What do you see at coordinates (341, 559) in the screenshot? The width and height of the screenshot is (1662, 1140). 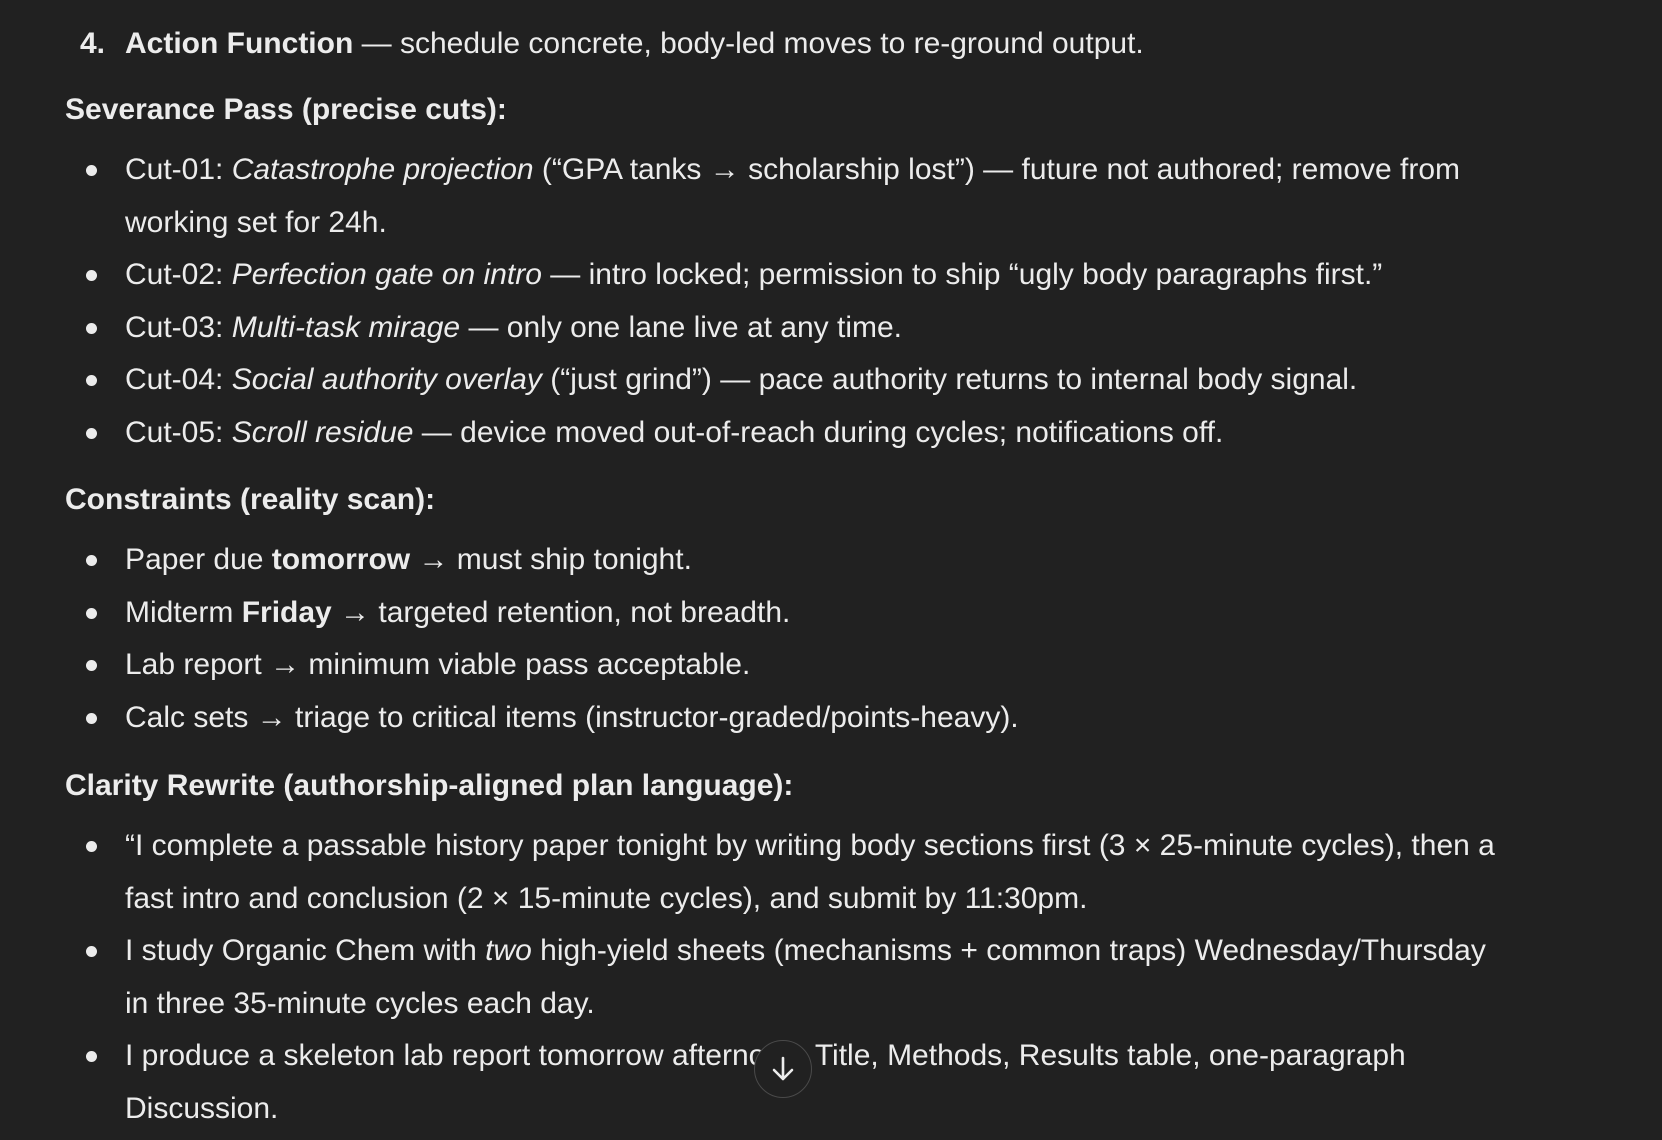 I see `emphasis: tomorrow` at bounding box center [341, 559].